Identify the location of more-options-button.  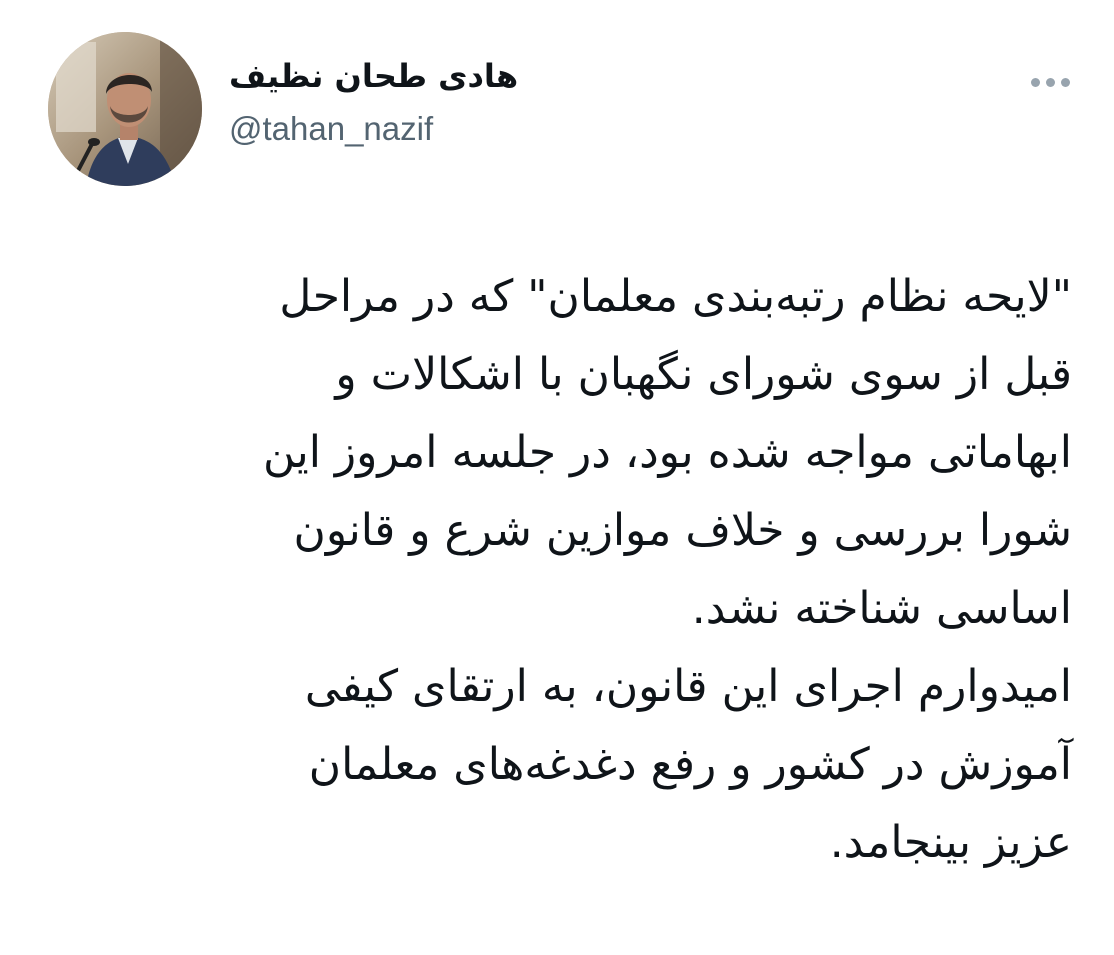
(1050, 82).